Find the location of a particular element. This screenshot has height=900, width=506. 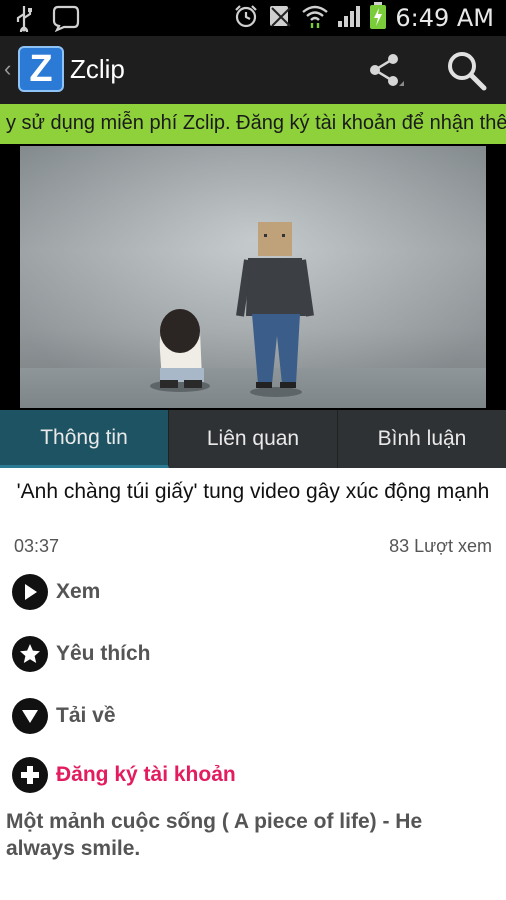

watch-label: Xem is located at coordinates (78, 591).